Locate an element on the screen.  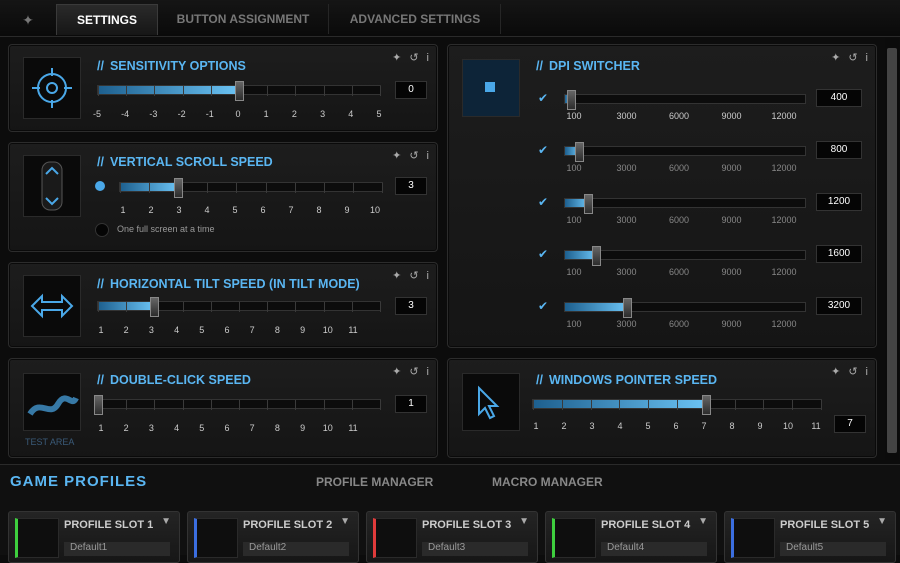
tab-advanced-settings: ADVANCED SETTINGS is located at coordinates (415, 19).